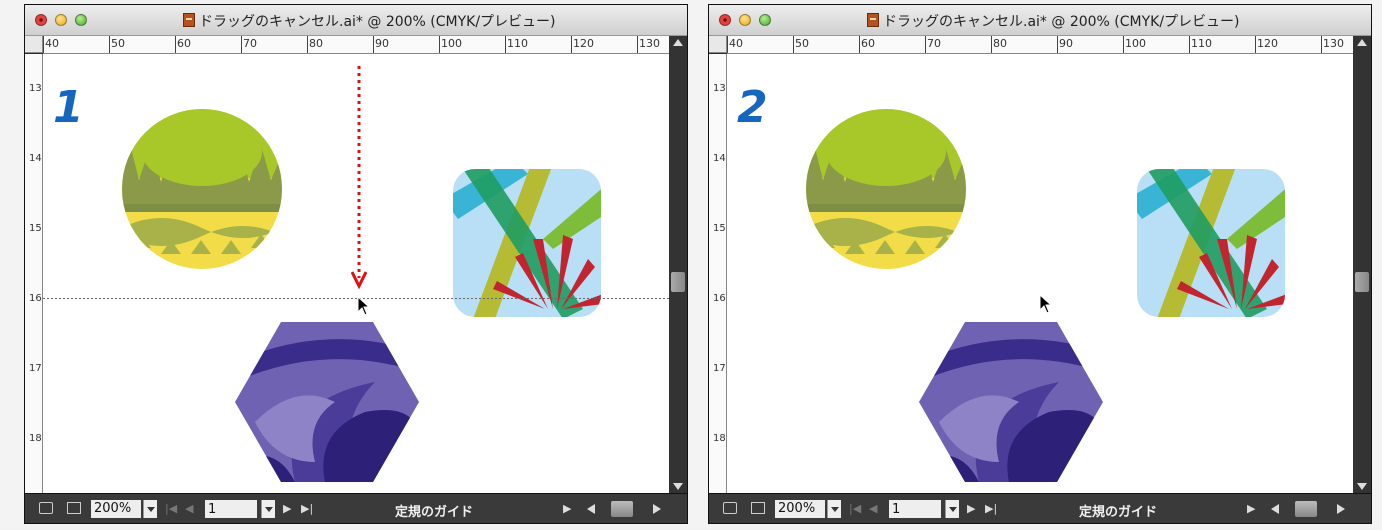 This screenshot has width=1382, height=530. I want to click on ruler-label: 40, so click(52, 43).